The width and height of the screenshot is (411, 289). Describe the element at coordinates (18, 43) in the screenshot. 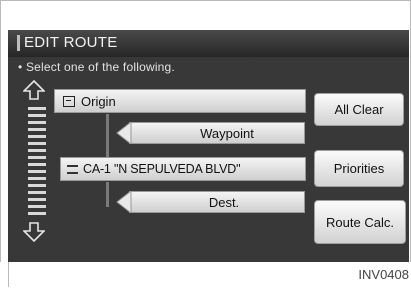

I see `title-accent` at that location.